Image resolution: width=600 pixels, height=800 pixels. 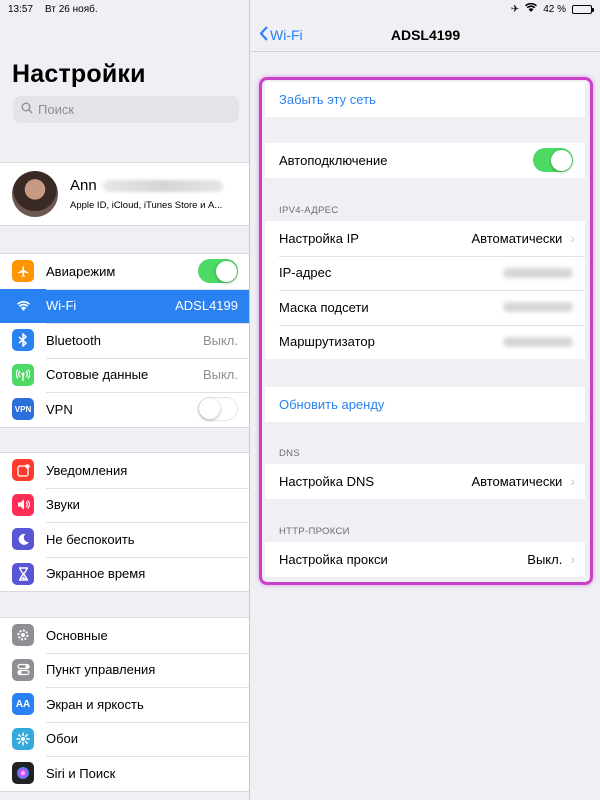 What do you see at coordinates (81, 271) in the screenshot?
I see `sidebar-item-label: Авиарежим` at bounding box center [81, 271].